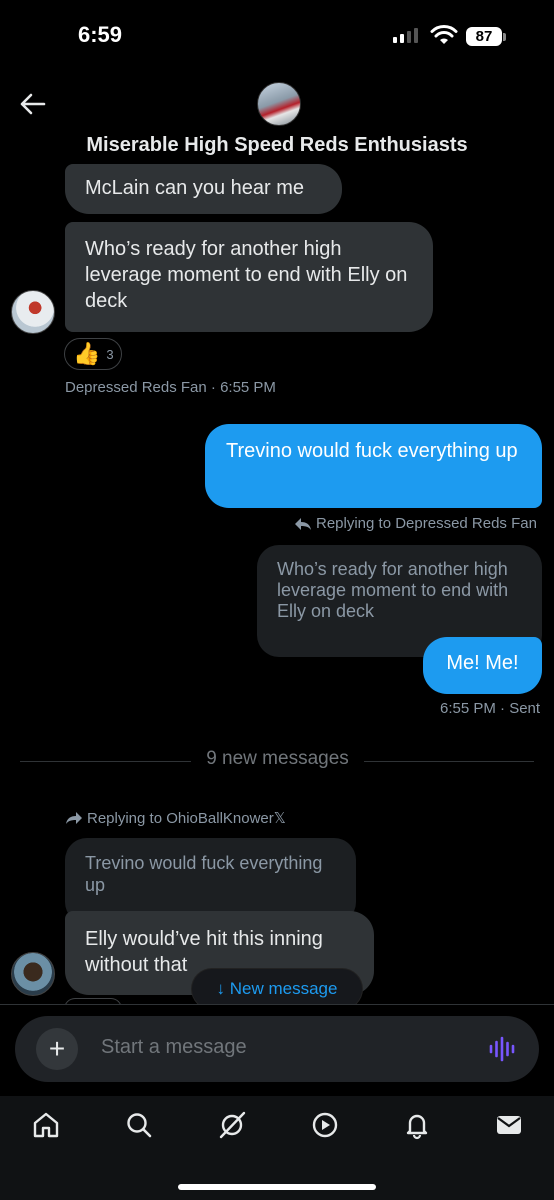 The width and height of the screenshot is (554, 1200). I want to click on video-icon, so click(325, 1125).